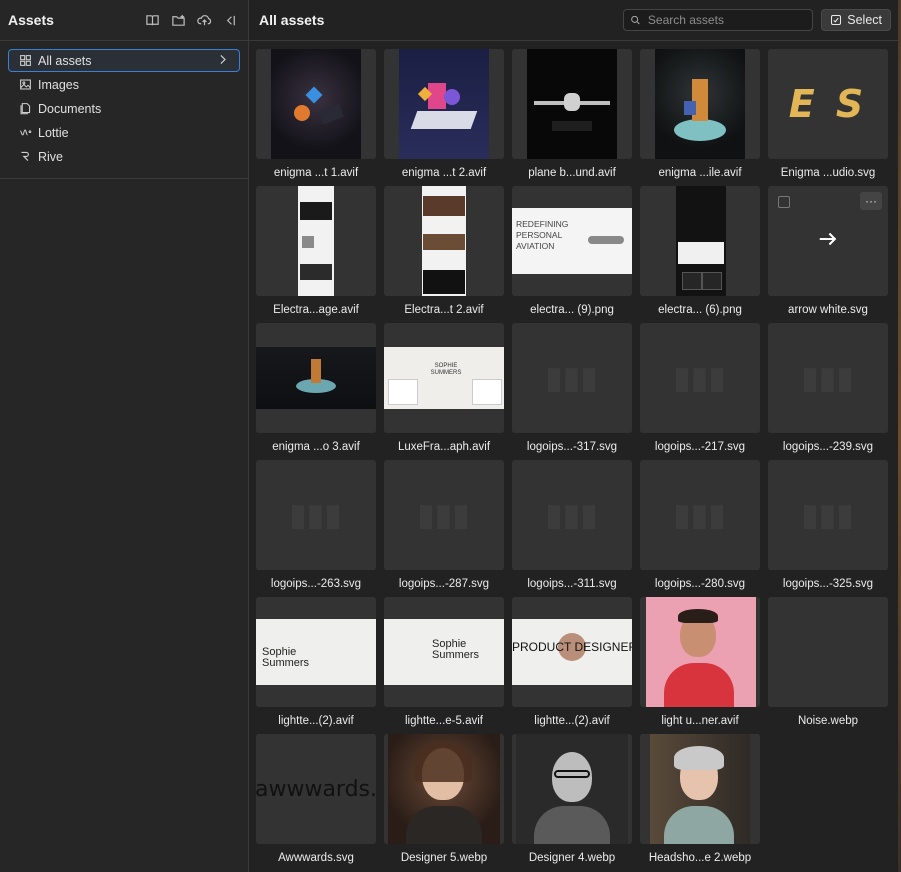 This screenshot has width=901, height=872. I want to click on asset-tile: plane b...und.avif, so click(572, 117).